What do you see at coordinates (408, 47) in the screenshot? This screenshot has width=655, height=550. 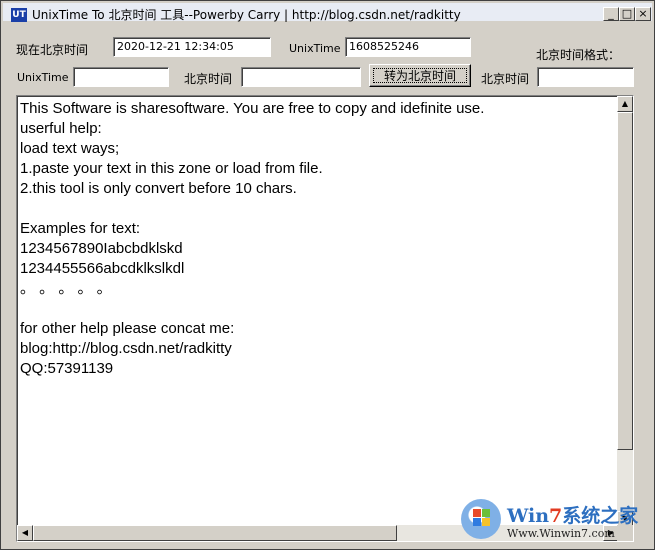 I see `unixtime-now-field: 1608525246` at bounding box center [408, 47].